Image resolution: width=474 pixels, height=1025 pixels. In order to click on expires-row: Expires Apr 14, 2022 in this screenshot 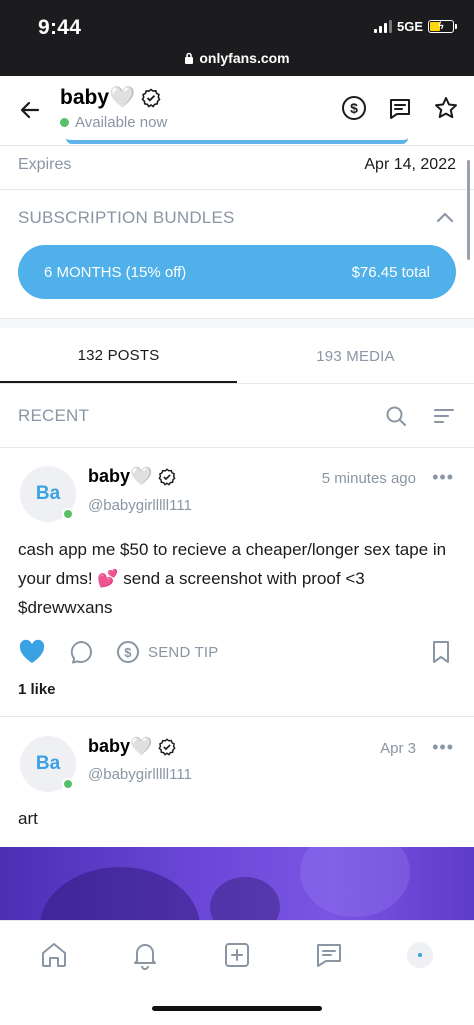, I will do `click(237, 168)`.